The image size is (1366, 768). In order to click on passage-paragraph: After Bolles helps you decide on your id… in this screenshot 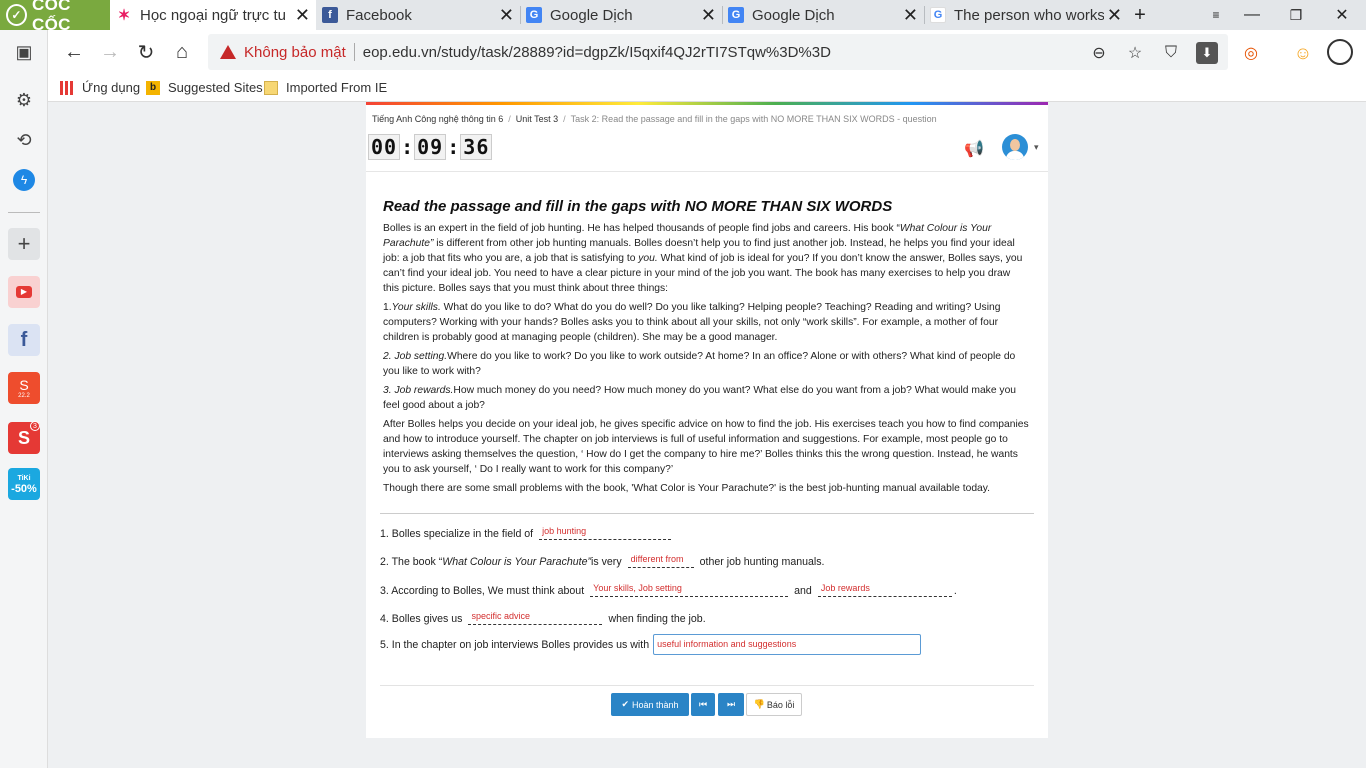, I will do `click(706, 447)`.